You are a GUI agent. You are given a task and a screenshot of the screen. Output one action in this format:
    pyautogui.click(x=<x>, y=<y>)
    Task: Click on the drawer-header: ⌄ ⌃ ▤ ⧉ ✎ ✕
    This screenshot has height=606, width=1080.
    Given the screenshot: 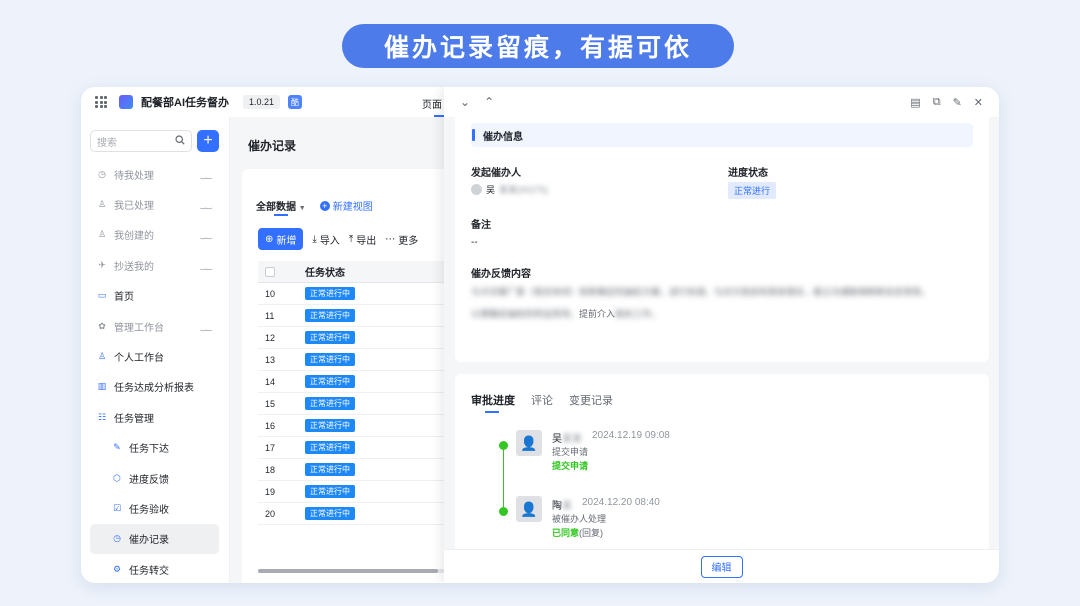 What is the action you would take?
    pyautogui.click(x=721, y=102)
    